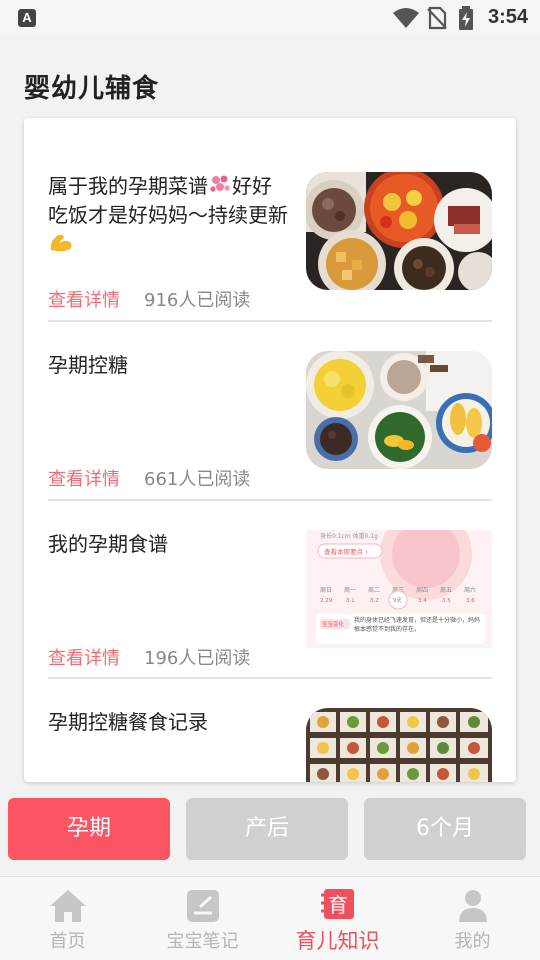  What do you see at coordinates (446, 590) in the screenshot?
I see `week-day: 周五` at bounding box center [446, 590].